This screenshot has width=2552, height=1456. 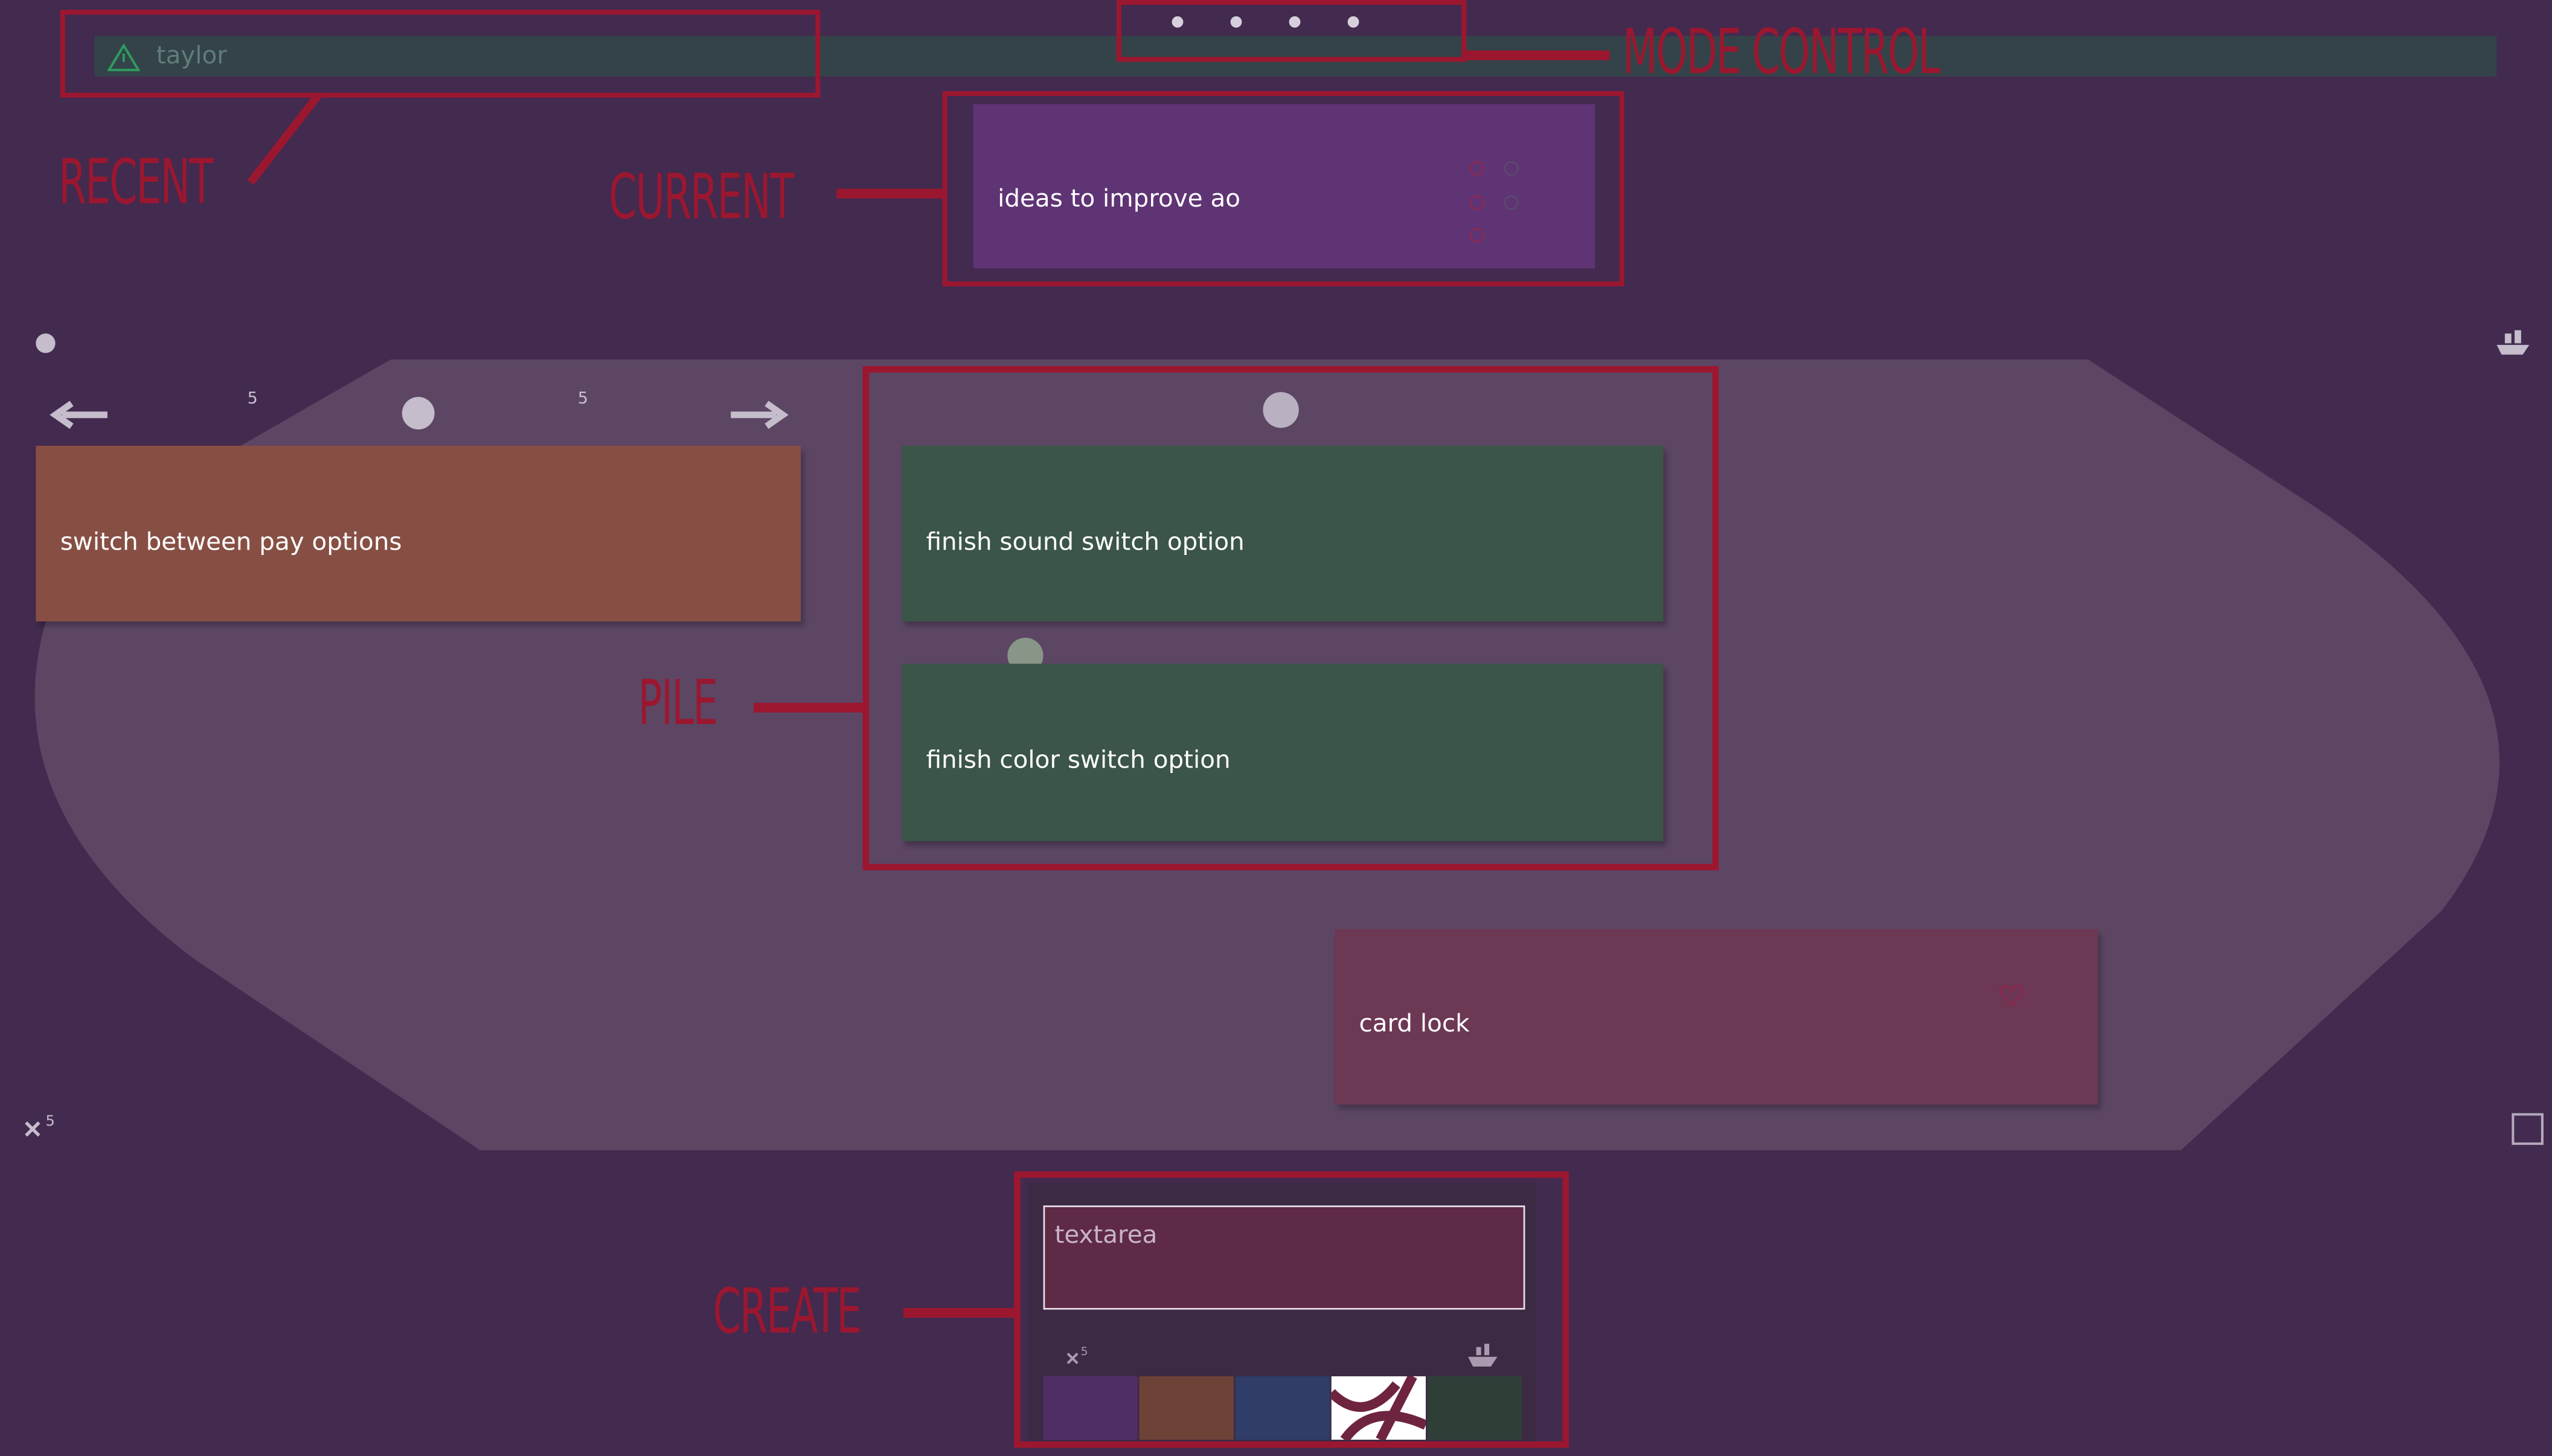 What do you see at coordinates (1716, 1017) in the screenshot?
I see `card-lock: card lock` at bounding box center [1716, 1017].